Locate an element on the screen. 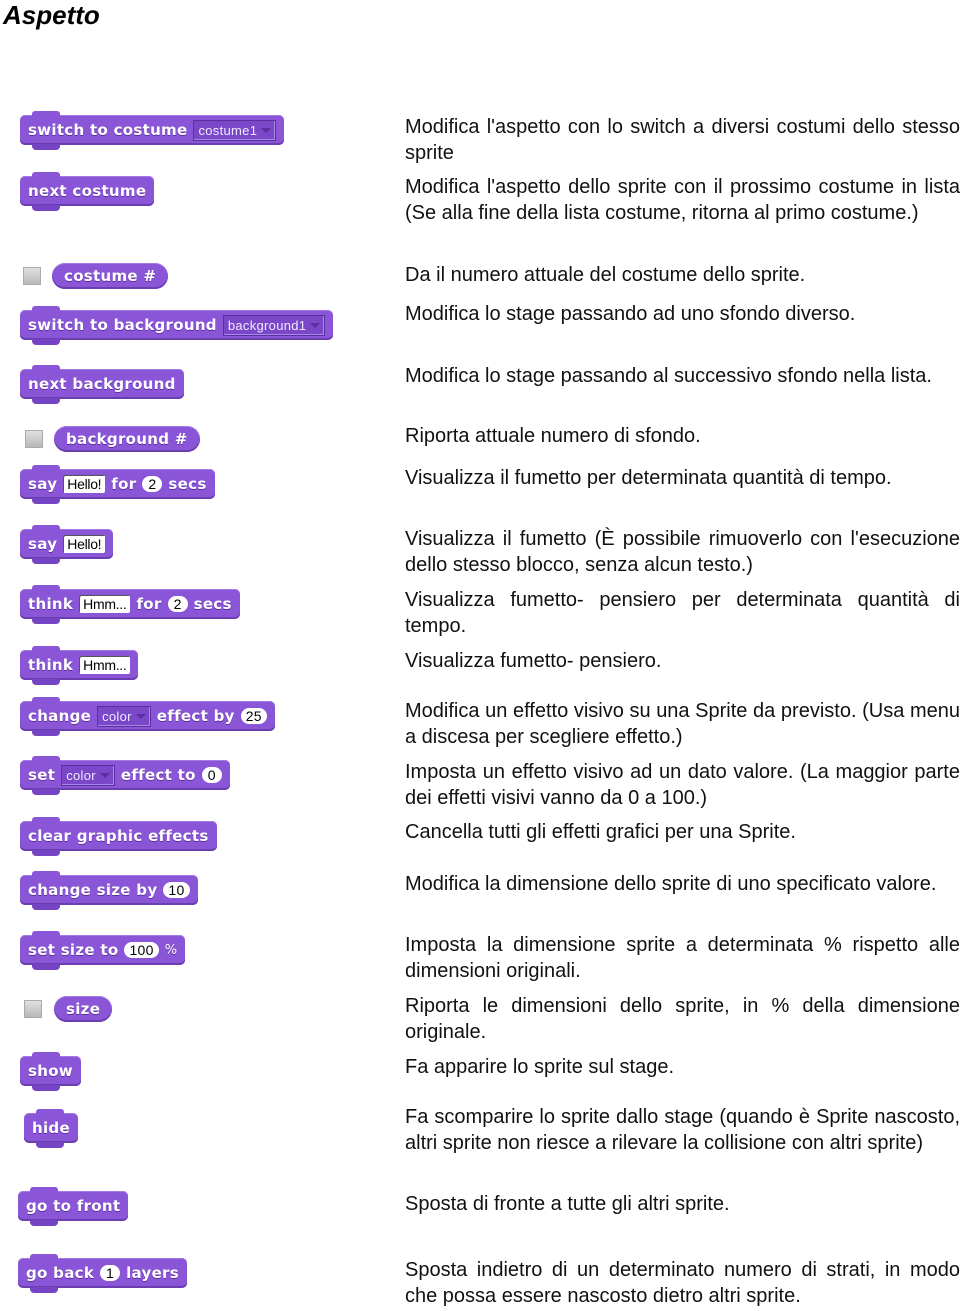 Image resolution: width=960 pixels, height=1311 pixels. switch-to-background-block: switch to background background1 is located at coordinates (177, 325).